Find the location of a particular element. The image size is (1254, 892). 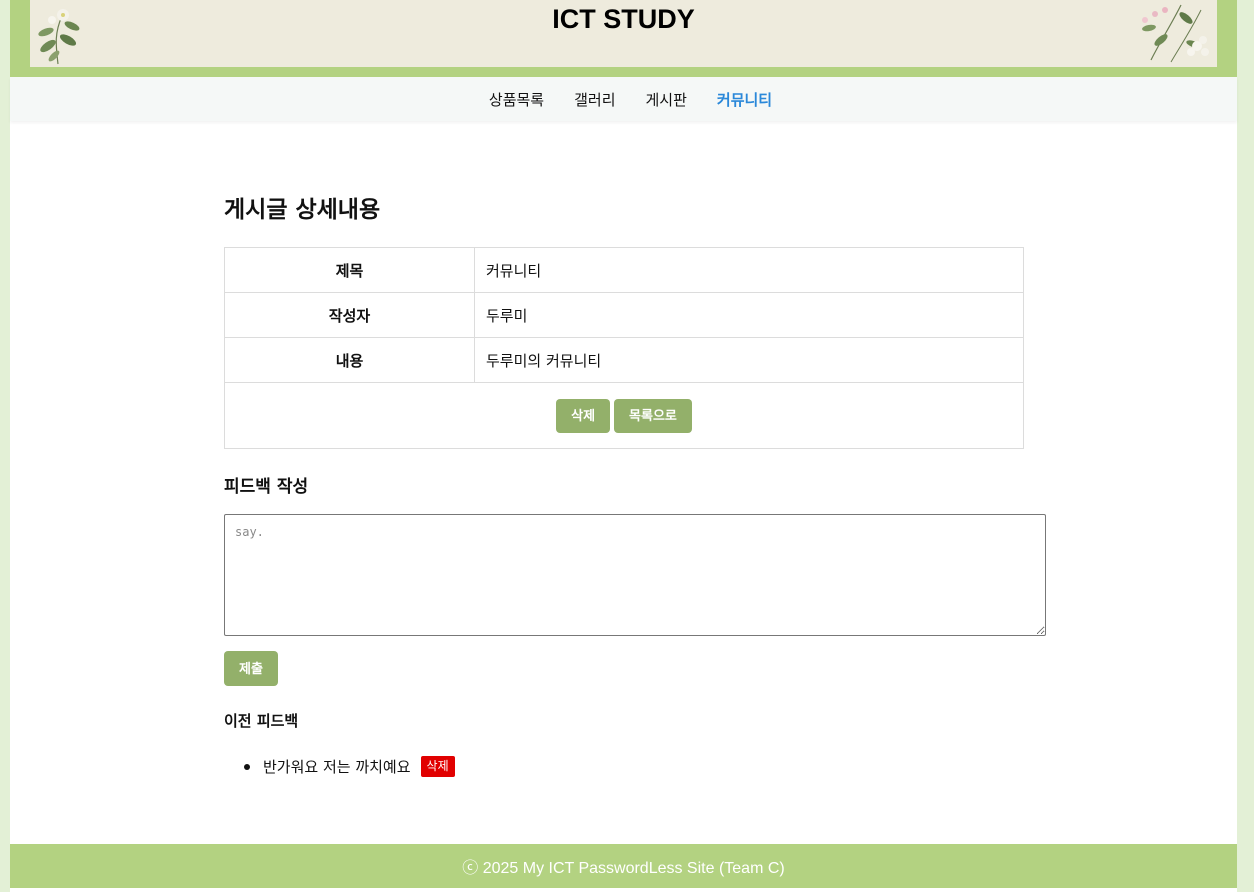

main-nav: 상품목록 갤러리 게시판 커뮤니티 is located at coordinates (623, 99).